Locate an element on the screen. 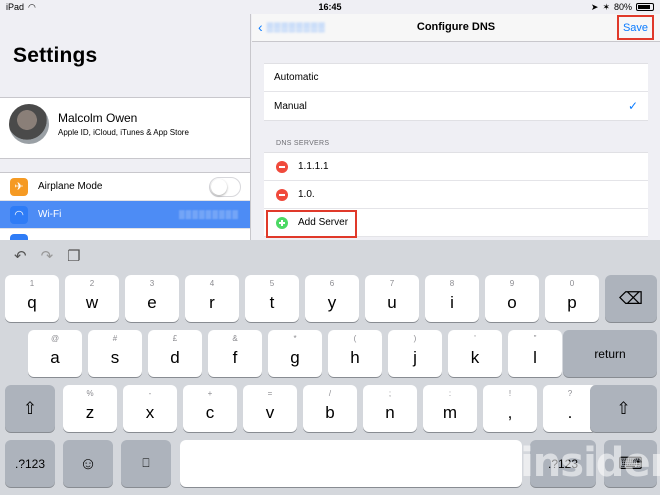  key-w: 2w is located at coordinates (92, 298).